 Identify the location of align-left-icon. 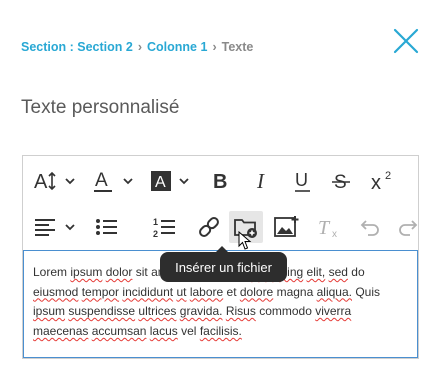
(55, 227).